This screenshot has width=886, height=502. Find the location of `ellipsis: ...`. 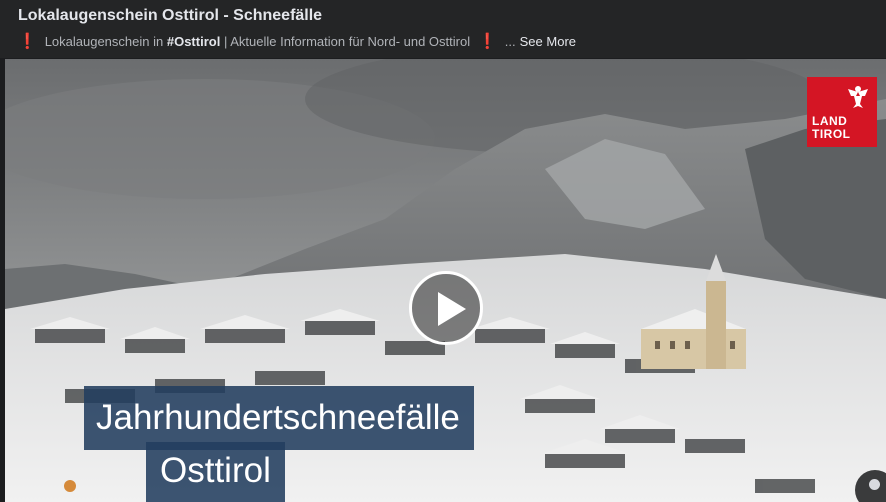

ellipsis: ... is located at coordinates (510, 41).